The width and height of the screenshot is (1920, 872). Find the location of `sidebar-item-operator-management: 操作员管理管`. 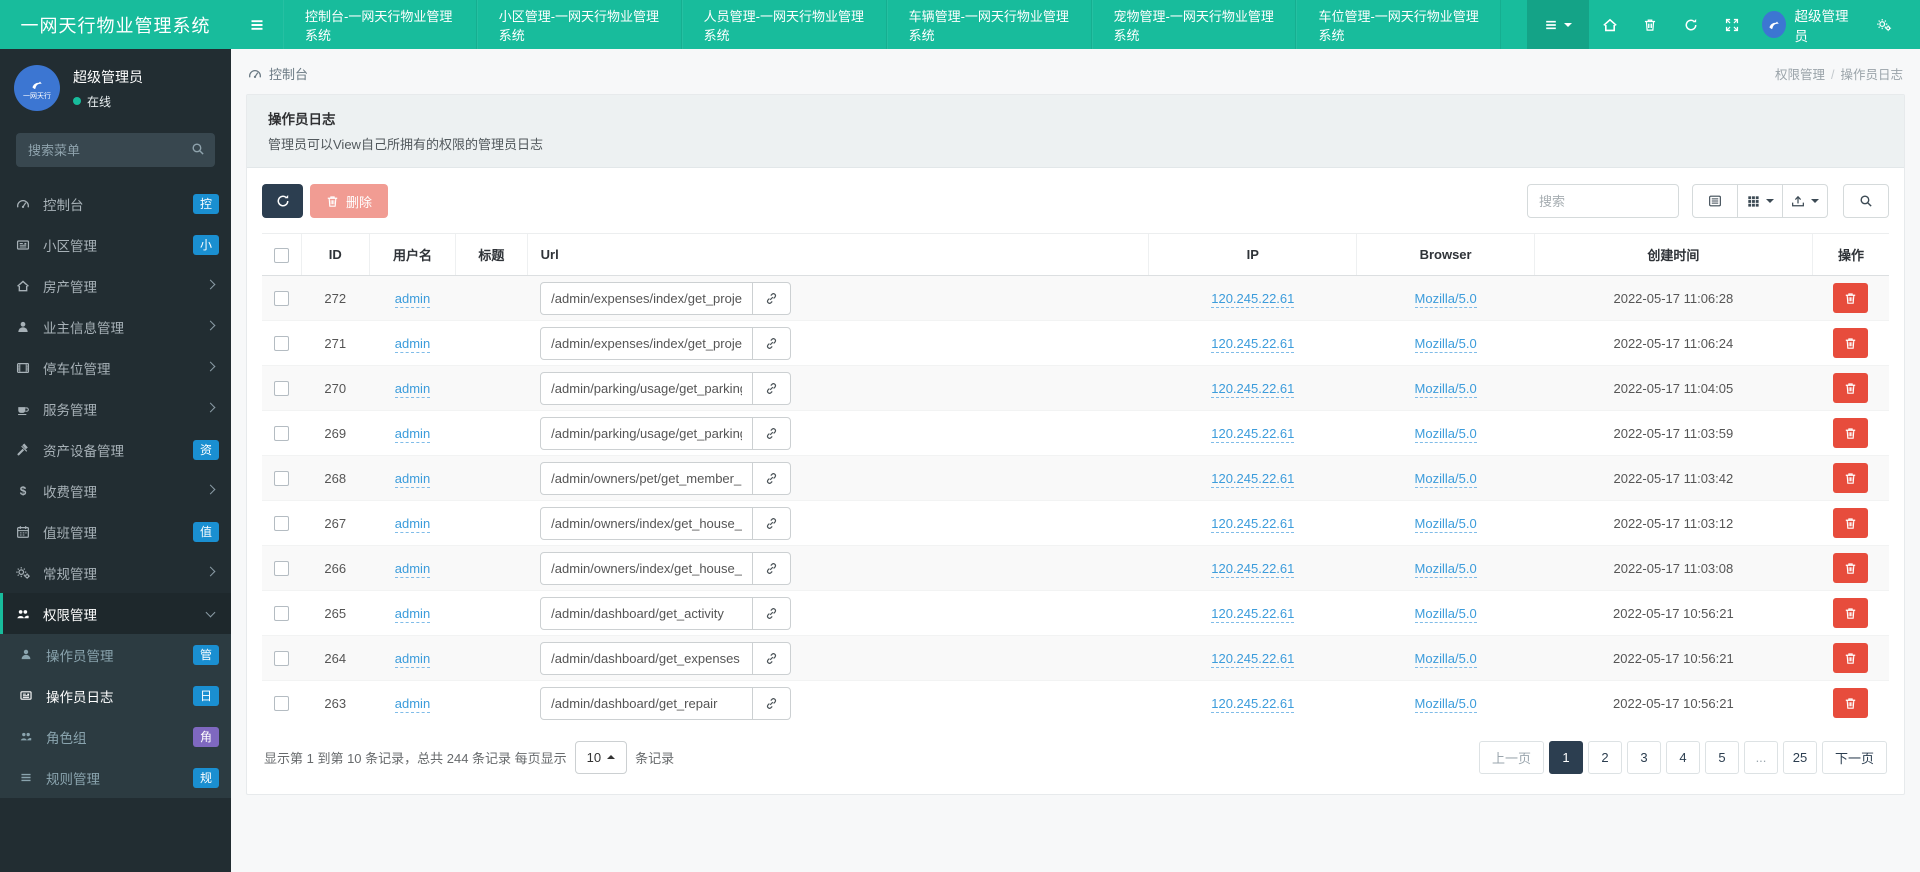

sidebar-item-operator-management: 操作员管理管 is located at coordinates (115, 654).